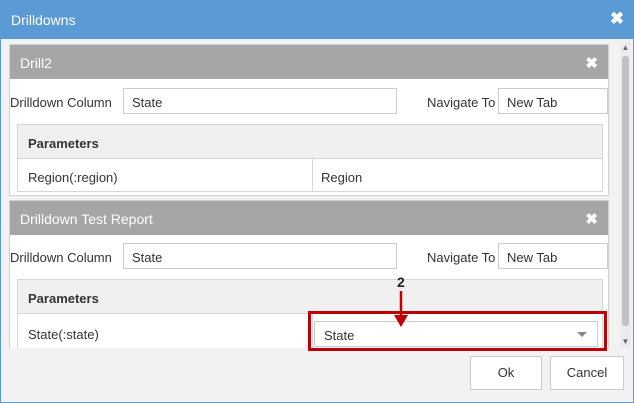 This screenshot has height=403, width=634. I want to click on dialog-footer: Ok Cancel, so click(317, 376).